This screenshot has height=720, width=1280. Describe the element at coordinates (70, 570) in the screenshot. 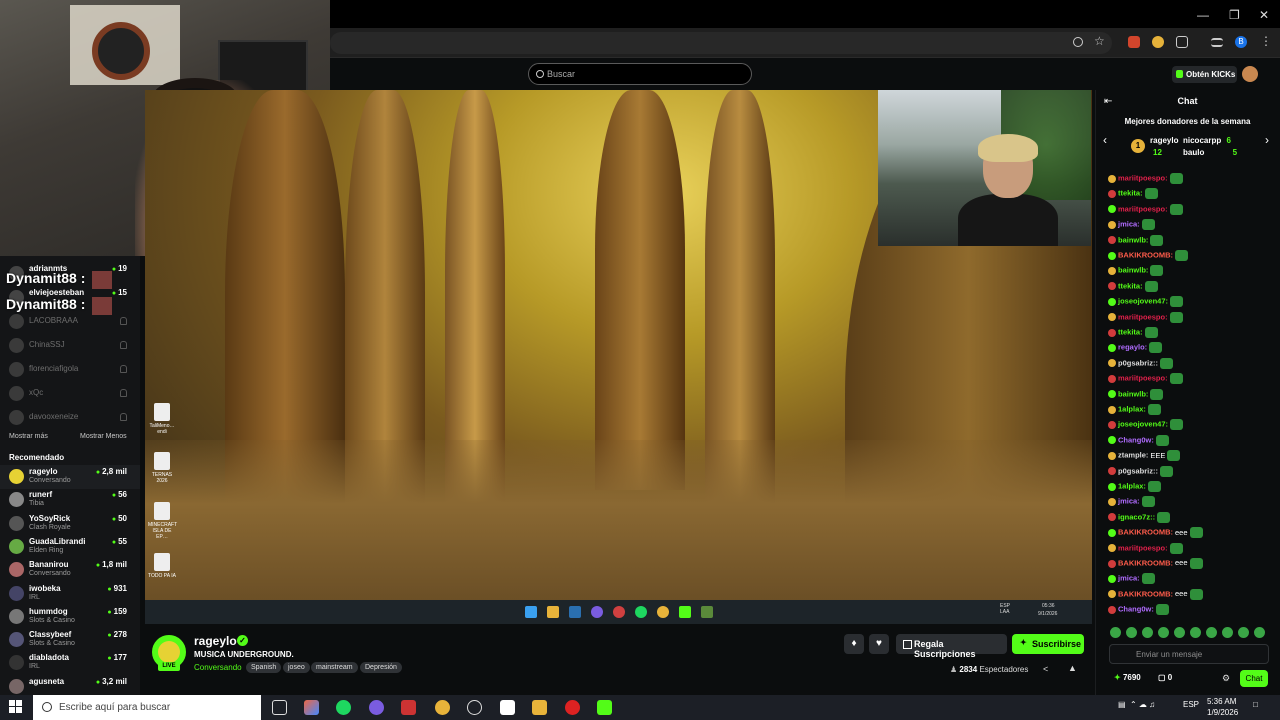

I see `recommended-channel: BananirouConversando 1,8 mil` at that location.